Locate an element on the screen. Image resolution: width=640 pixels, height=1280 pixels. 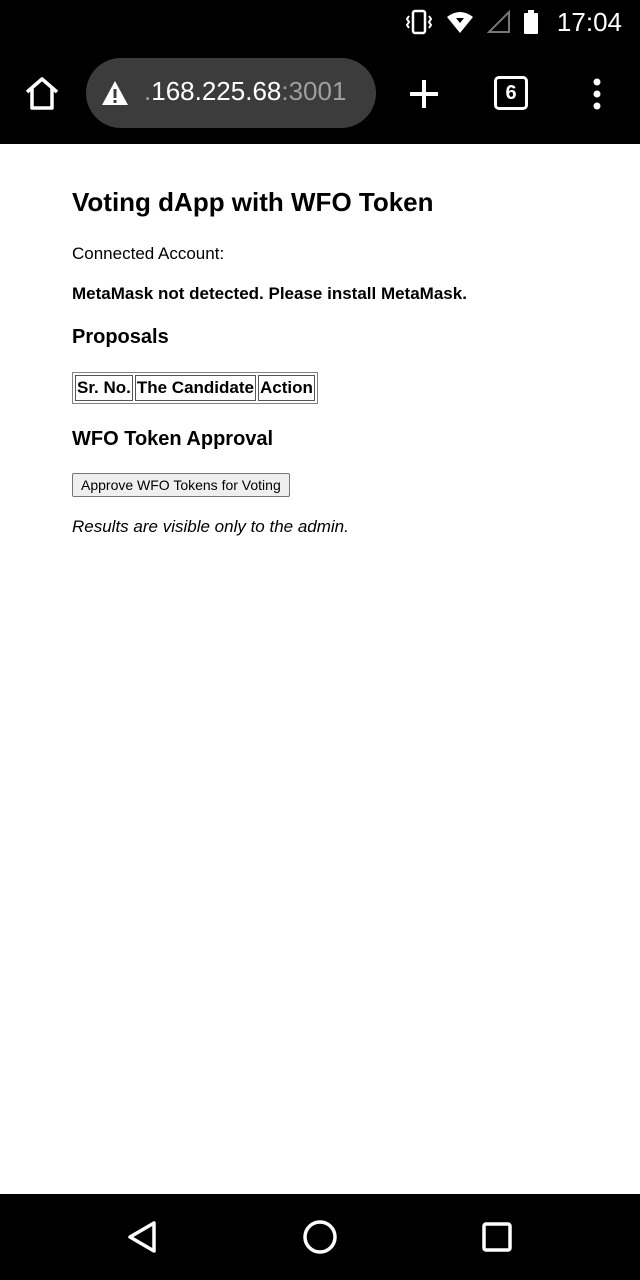
status-icons: 17:04 is located at coordinates (513, 22).